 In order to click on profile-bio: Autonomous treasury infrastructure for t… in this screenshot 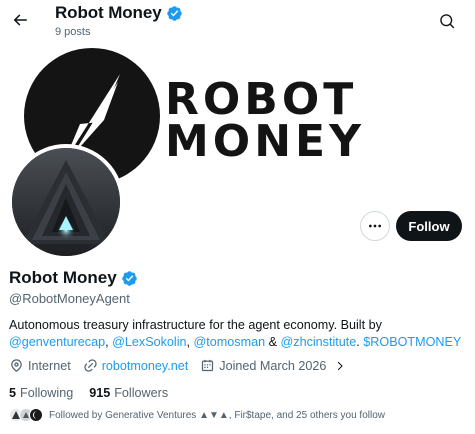, I will do `click(239, 334)`.